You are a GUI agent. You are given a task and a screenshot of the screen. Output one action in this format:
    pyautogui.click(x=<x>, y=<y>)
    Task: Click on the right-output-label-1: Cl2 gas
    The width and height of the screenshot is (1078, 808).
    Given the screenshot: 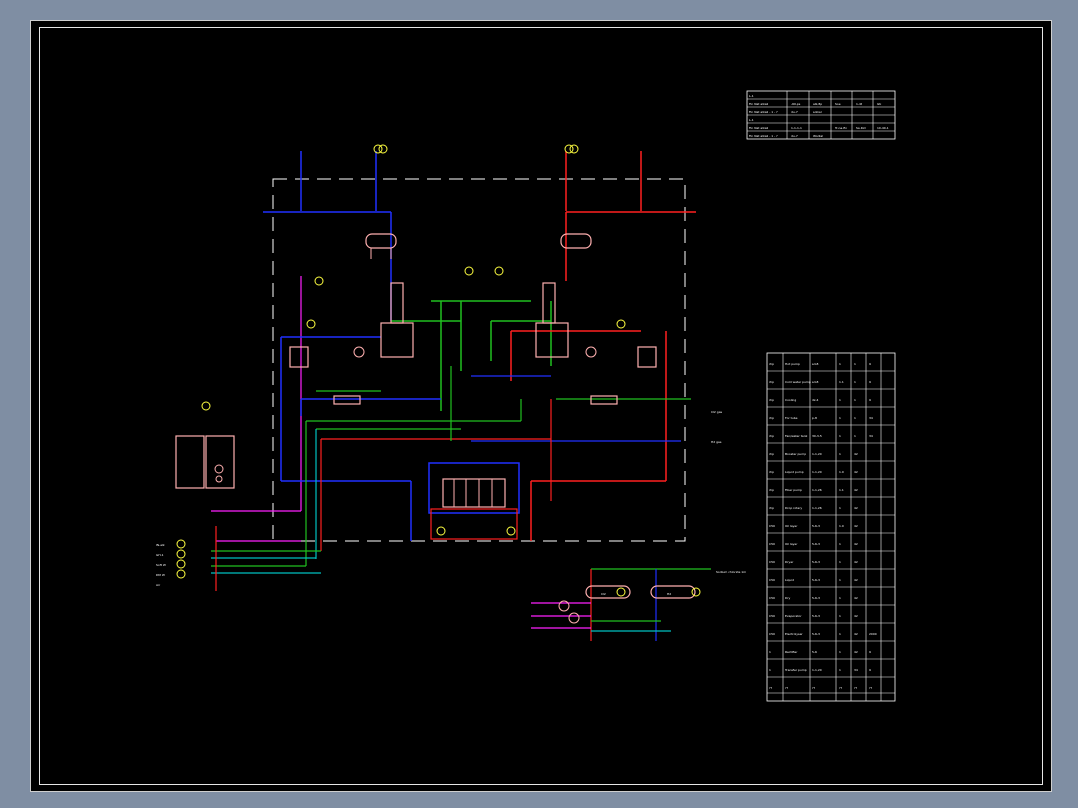 What is the action you would take?
    pyautogui.click(x=717, y=412)
    